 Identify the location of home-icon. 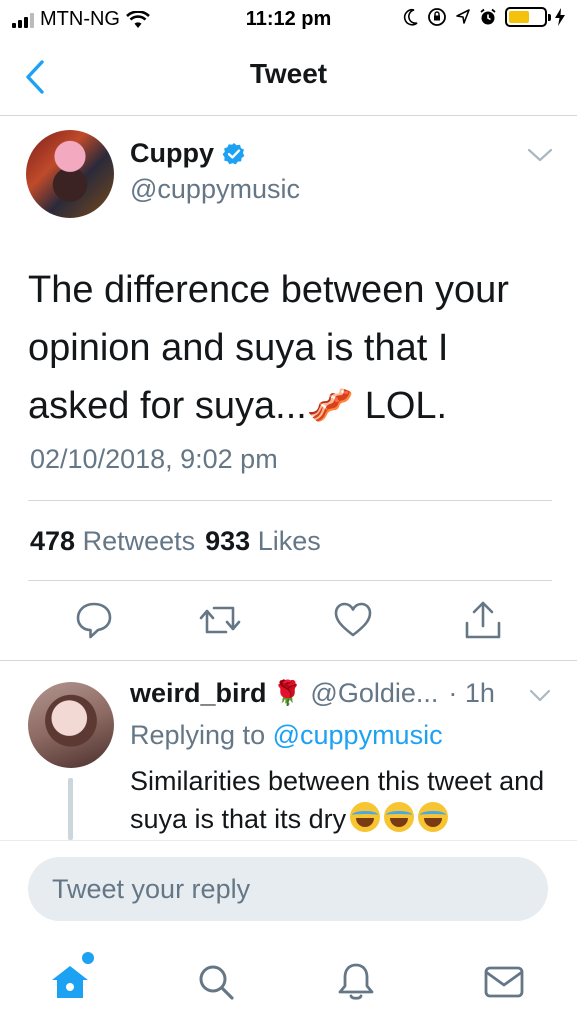
(70, 982).